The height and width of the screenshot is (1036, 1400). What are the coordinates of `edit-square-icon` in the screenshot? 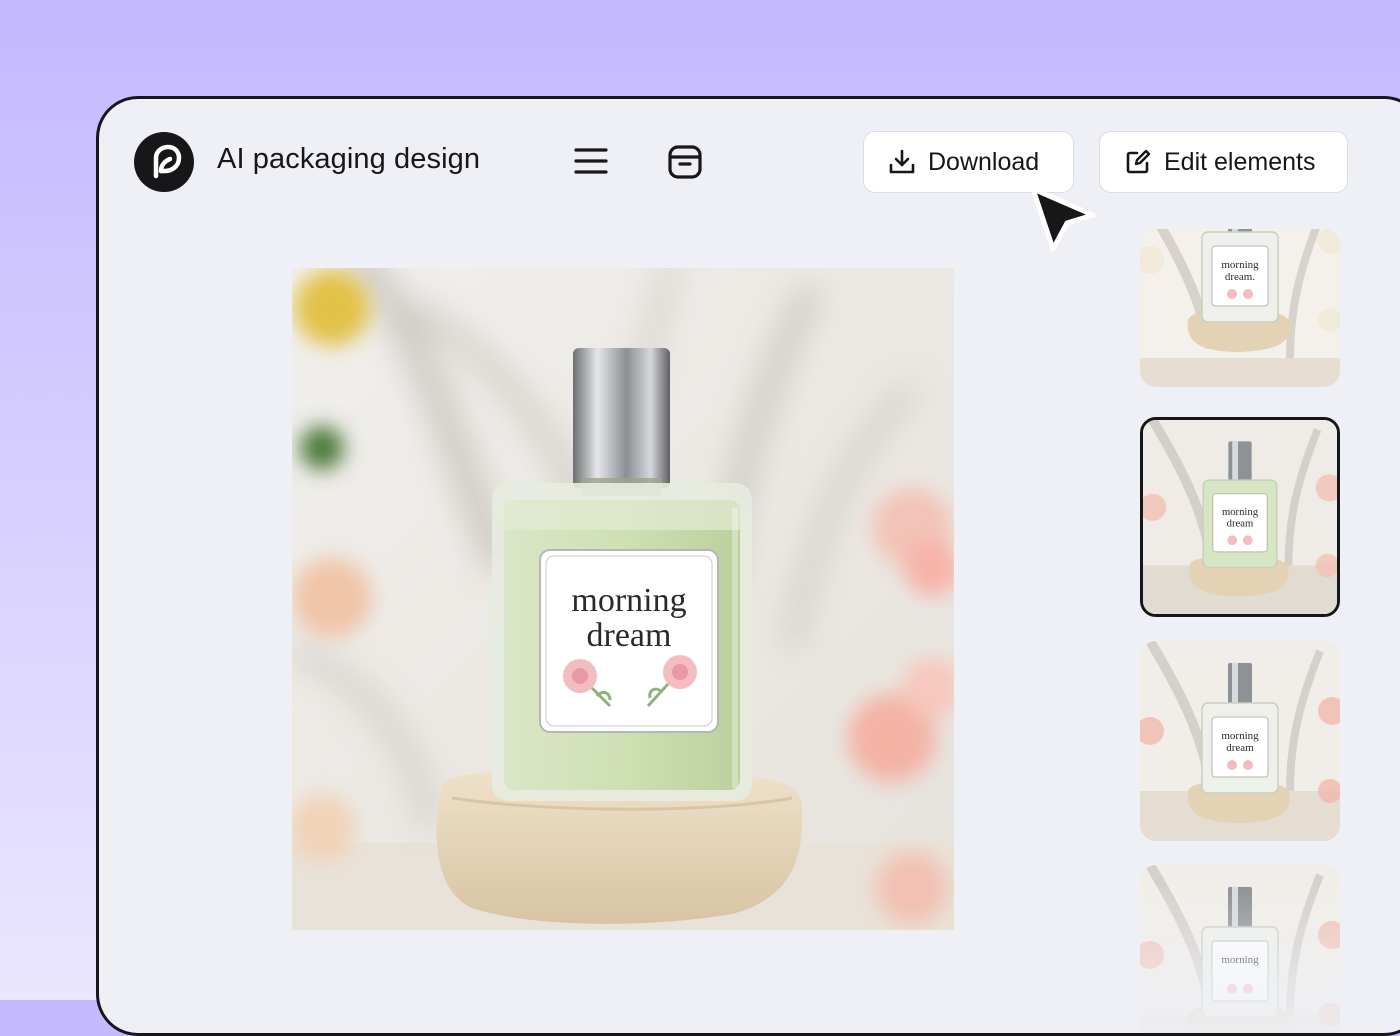 It's located at (1138, 161).